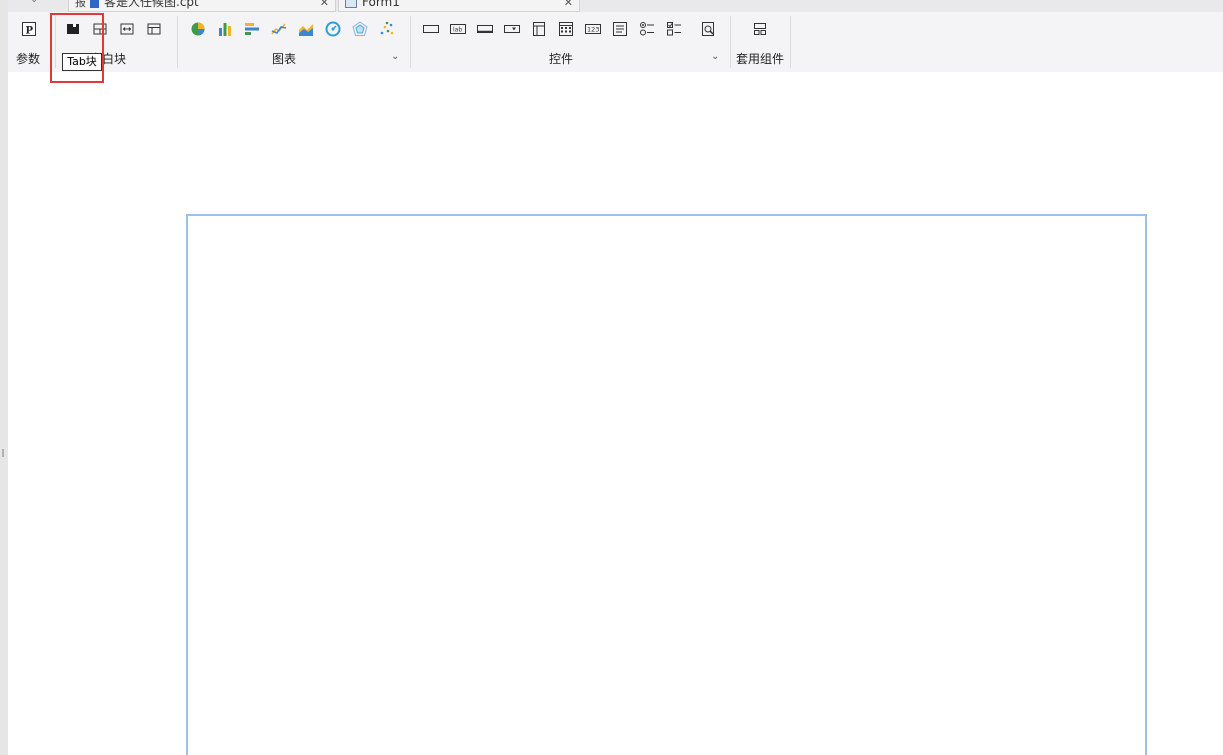 Image resolution: width=1223 pixels, height=755 pixels. Describe the element at coordinates (306, 29) in the screenshot. I see `area-chart-icon` at that location.